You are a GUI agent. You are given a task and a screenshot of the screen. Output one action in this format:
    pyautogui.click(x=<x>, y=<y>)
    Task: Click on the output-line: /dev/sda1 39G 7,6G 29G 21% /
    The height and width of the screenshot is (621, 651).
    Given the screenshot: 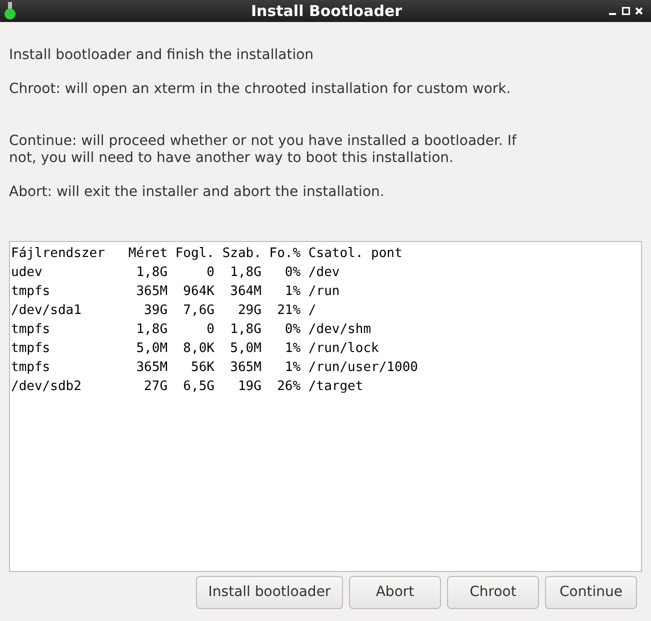 What is the action you would take?
    pyautogui.click(x=163, y=311)
    